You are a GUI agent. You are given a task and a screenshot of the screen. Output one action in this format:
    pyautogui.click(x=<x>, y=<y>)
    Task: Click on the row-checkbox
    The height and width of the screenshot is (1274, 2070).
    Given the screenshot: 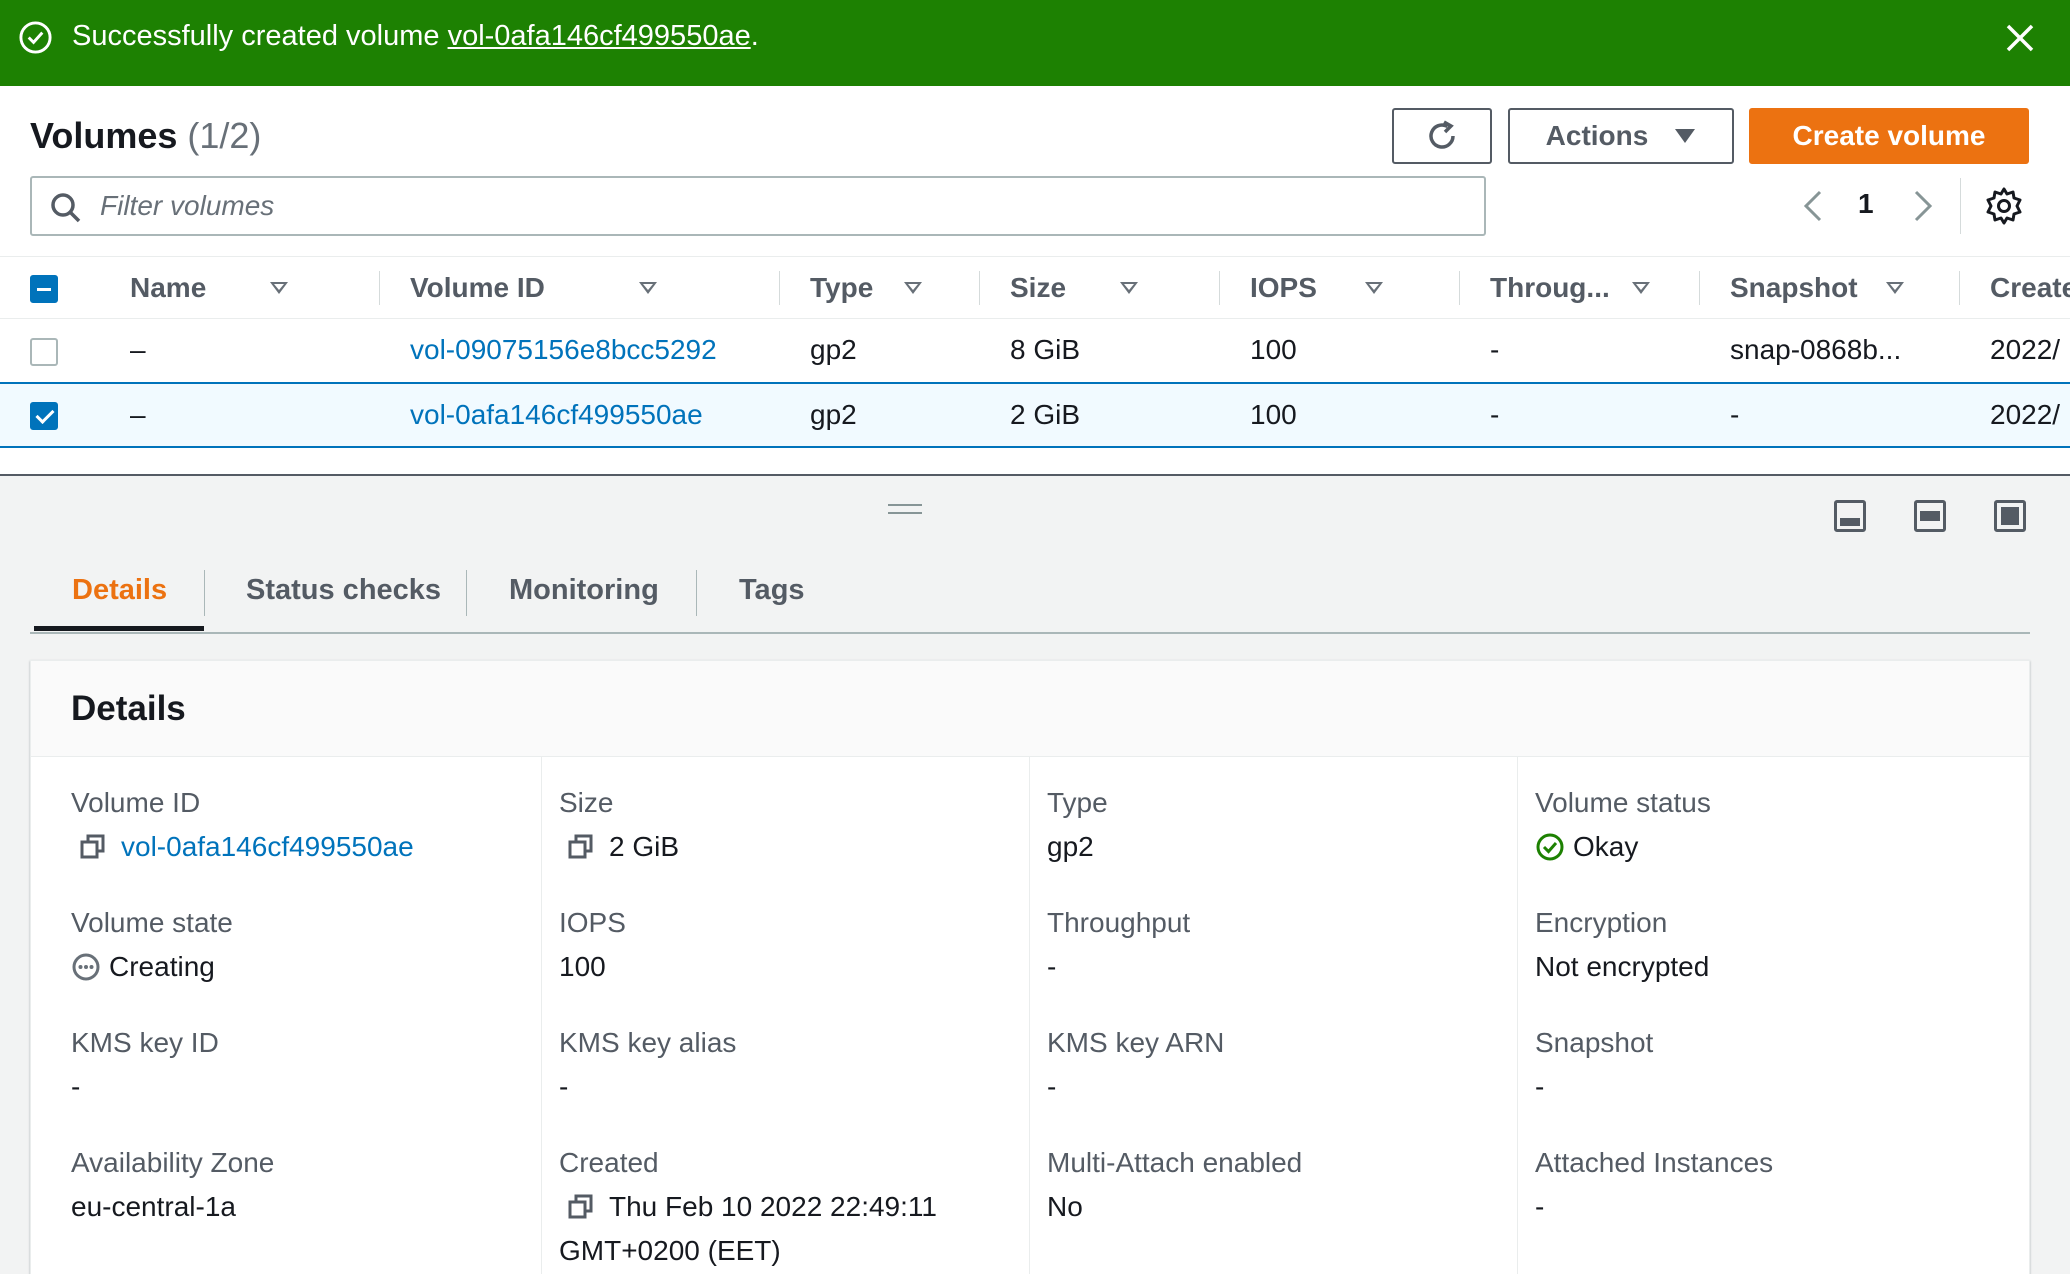 What is the action you would take?
    pyautogui.click(x=44, y=351)
    